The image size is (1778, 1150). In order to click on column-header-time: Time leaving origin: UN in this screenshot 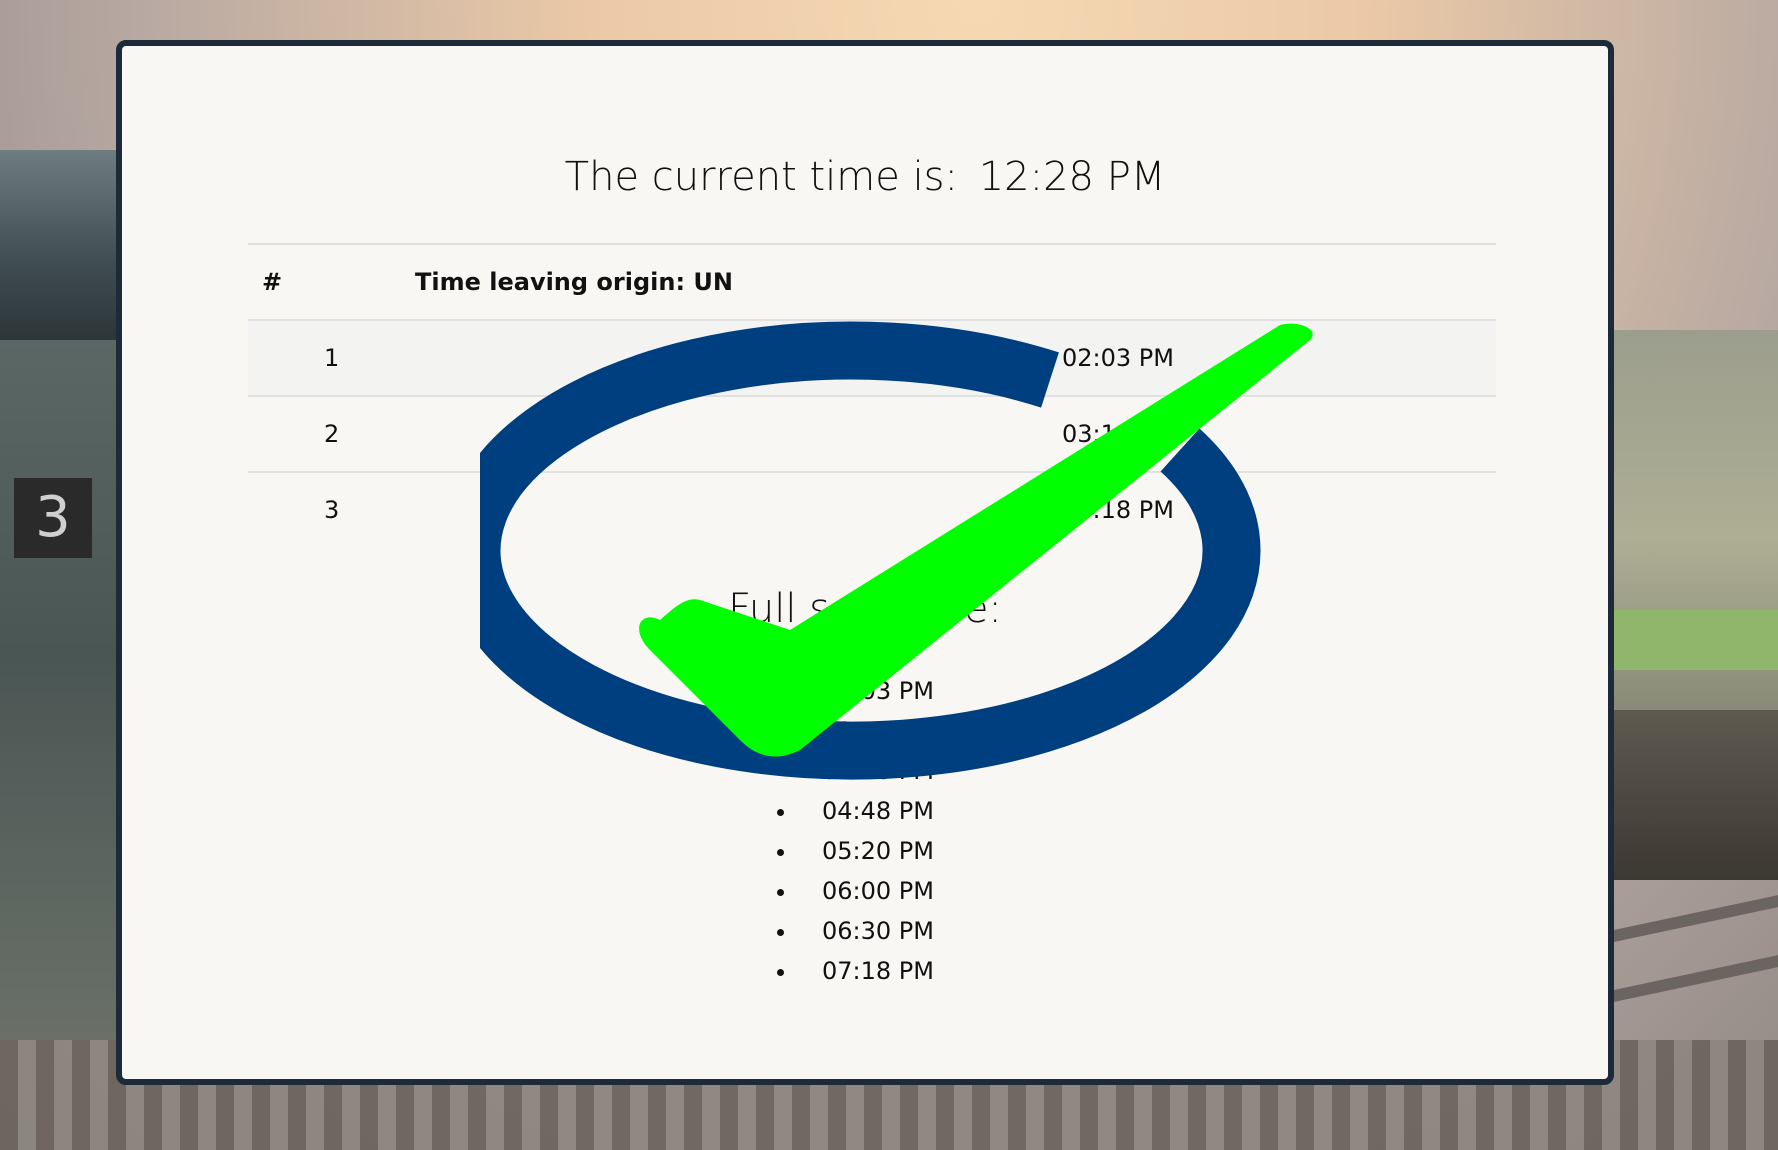, I will do `click(955, 282)`.